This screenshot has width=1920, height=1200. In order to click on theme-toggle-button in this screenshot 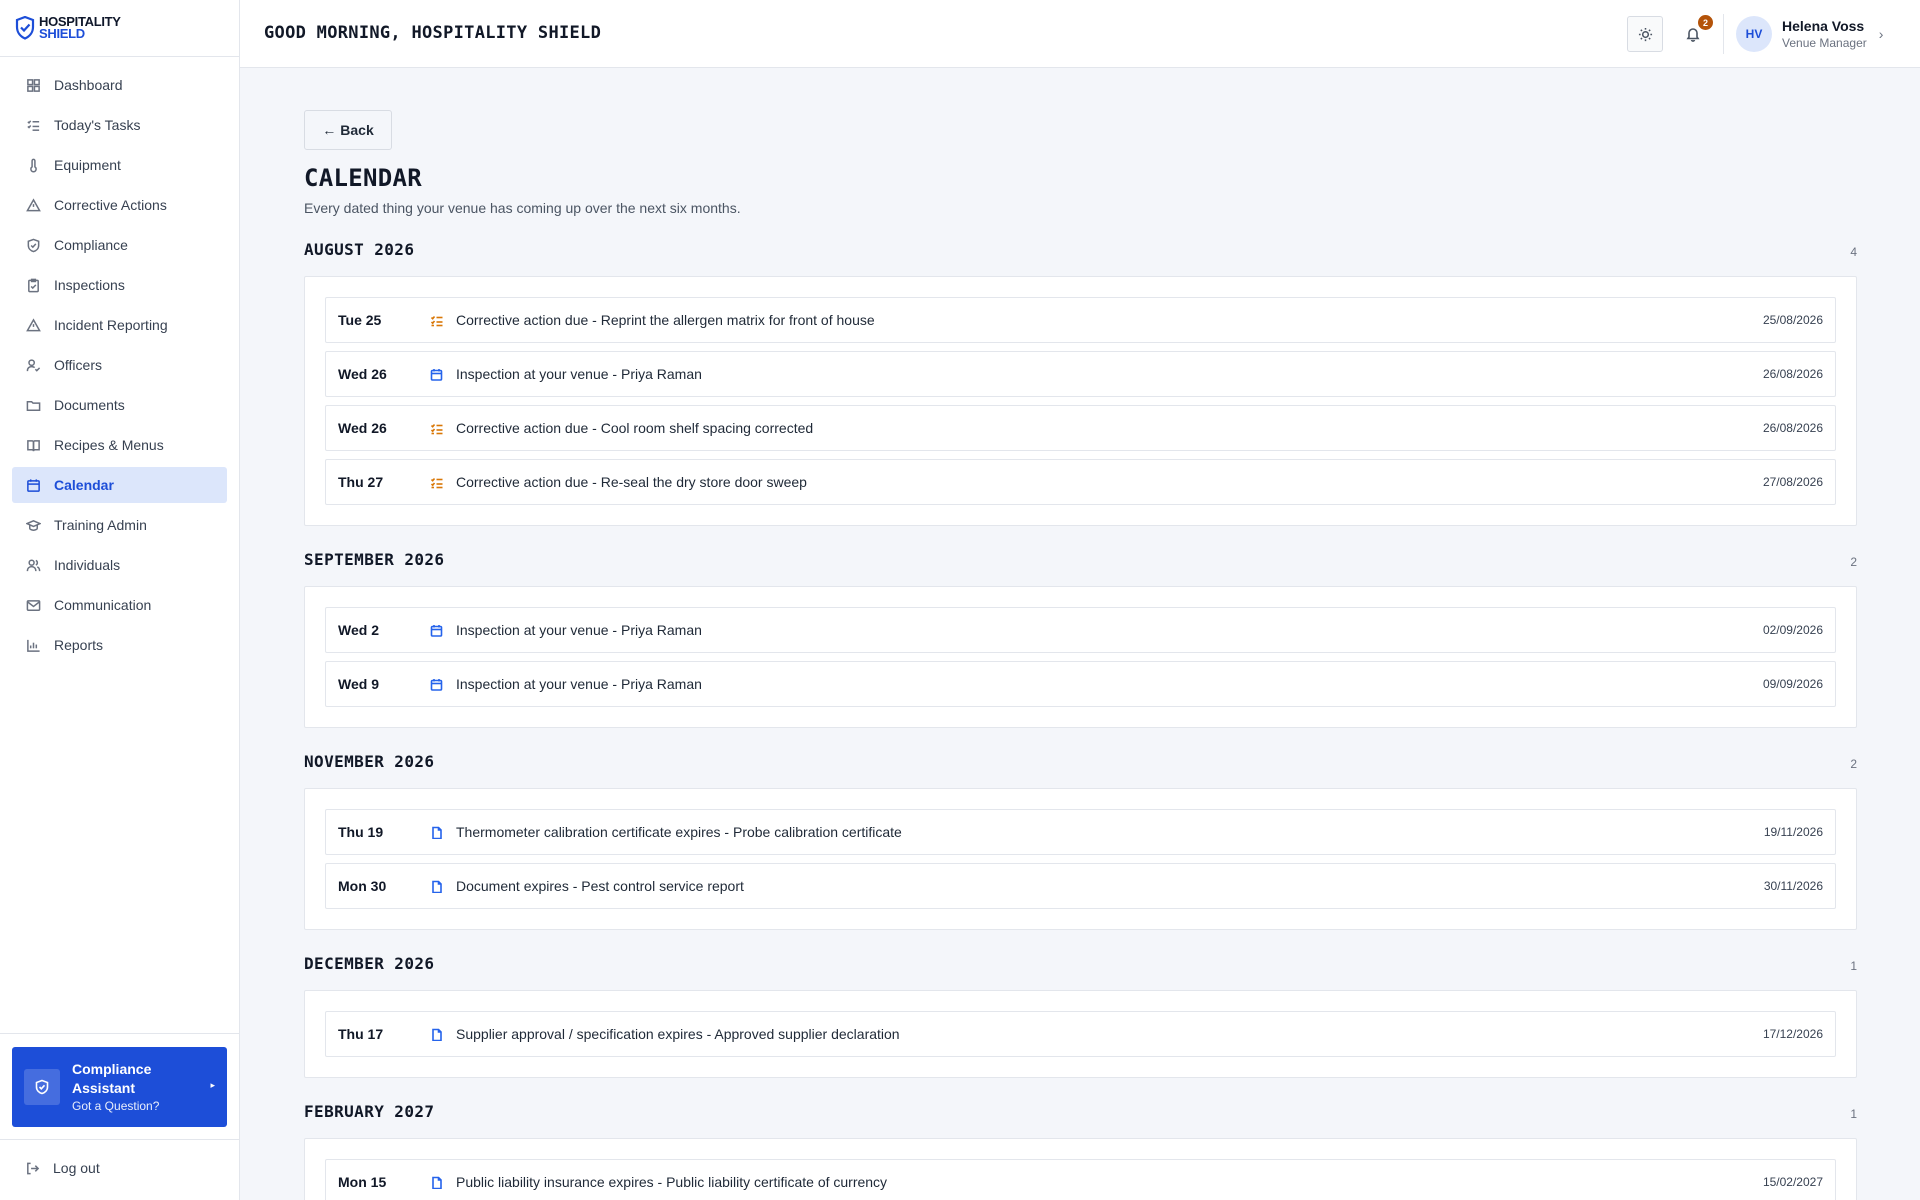, I will do `click(1645, 34)`.